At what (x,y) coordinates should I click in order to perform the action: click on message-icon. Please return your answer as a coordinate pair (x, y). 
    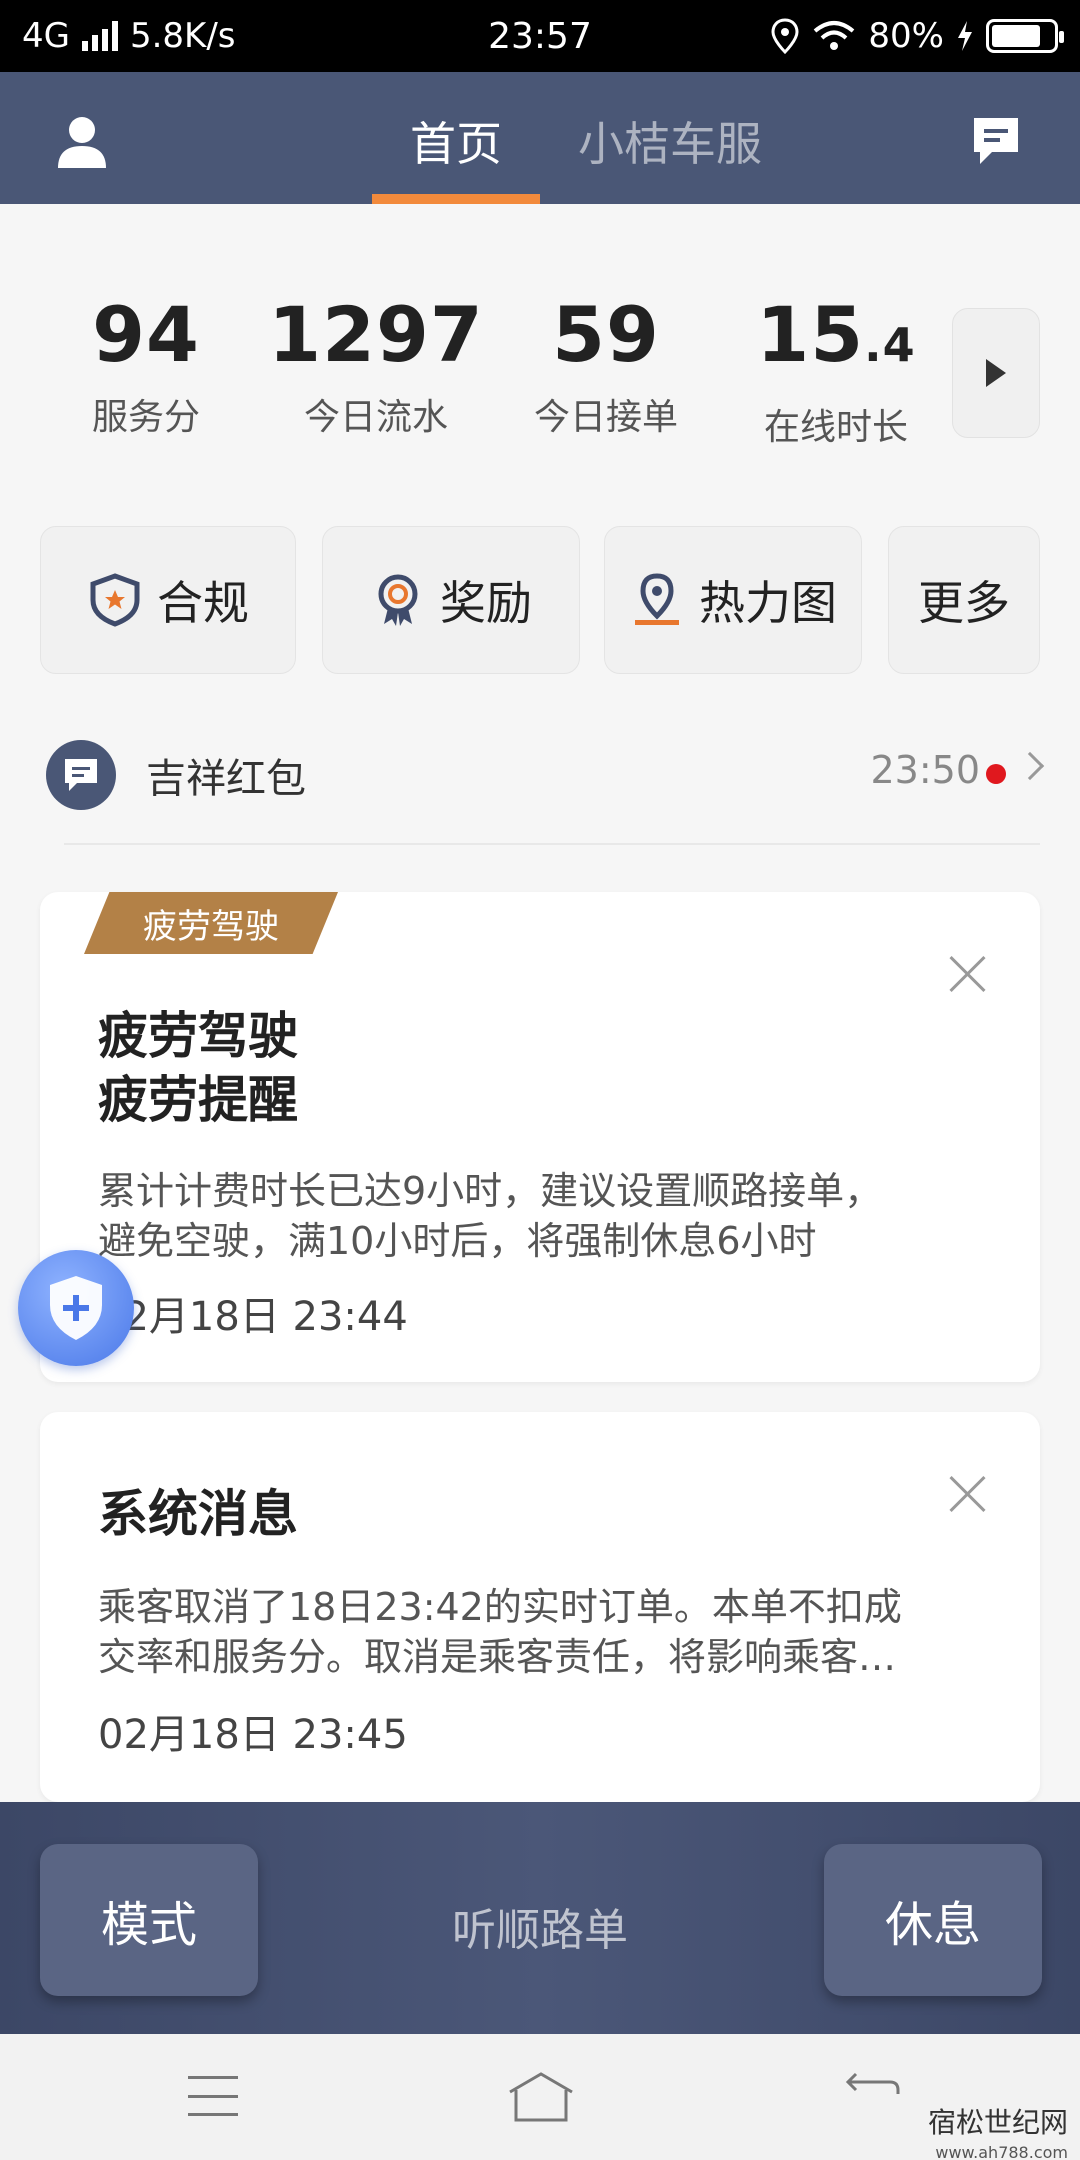
    Looking at the image, I should click on (996, 140).